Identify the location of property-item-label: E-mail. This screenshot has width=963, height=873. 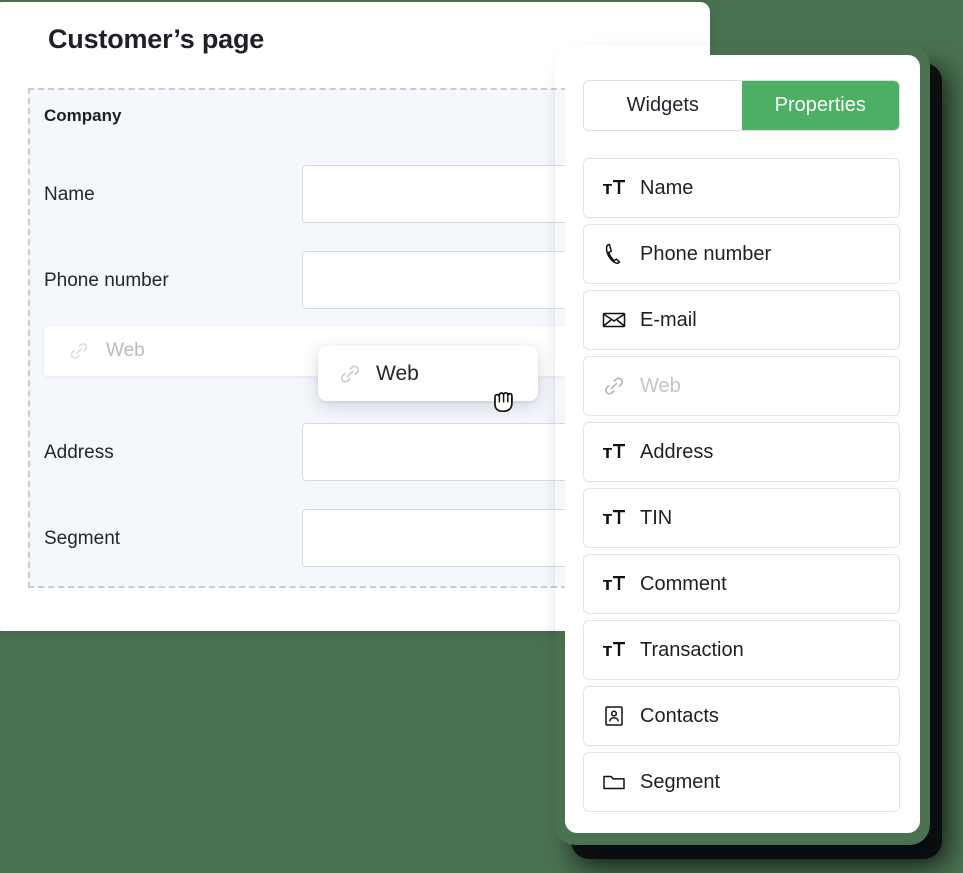
(668, 319).